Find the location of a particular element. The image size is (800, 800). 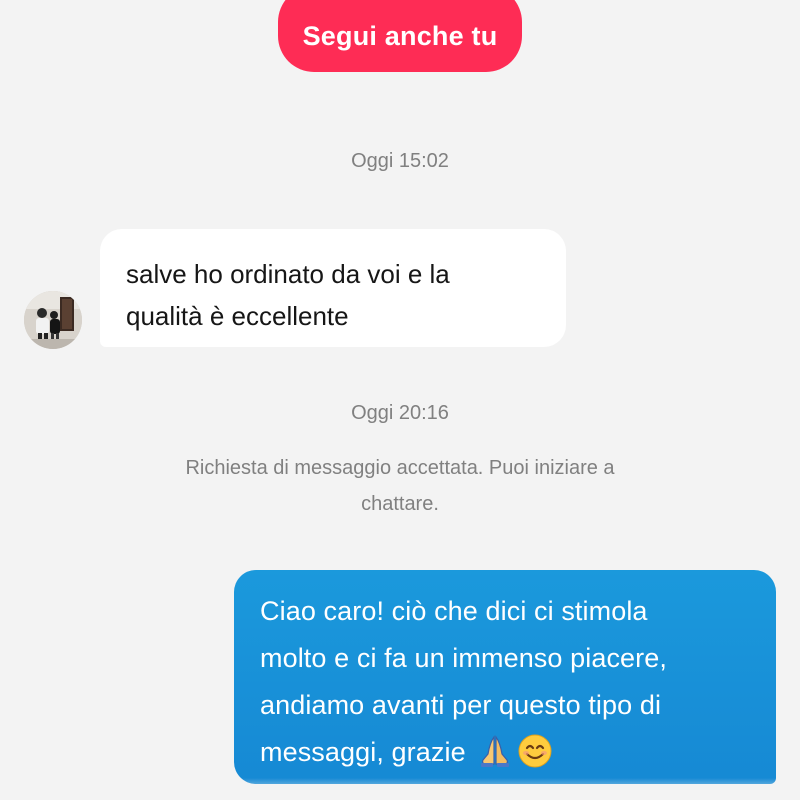

outgoing-message-line: molto e ci fa un immenso piacere, is located at coordinates (463, 658).